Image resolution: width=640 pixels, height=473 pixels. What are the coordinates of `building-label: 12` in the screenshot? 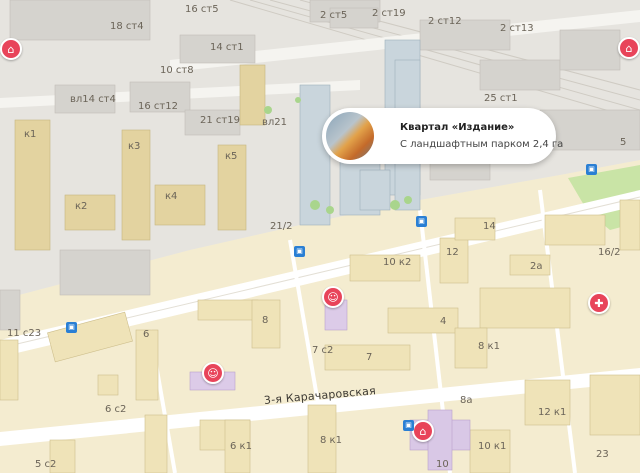 It's located at (452, 252).